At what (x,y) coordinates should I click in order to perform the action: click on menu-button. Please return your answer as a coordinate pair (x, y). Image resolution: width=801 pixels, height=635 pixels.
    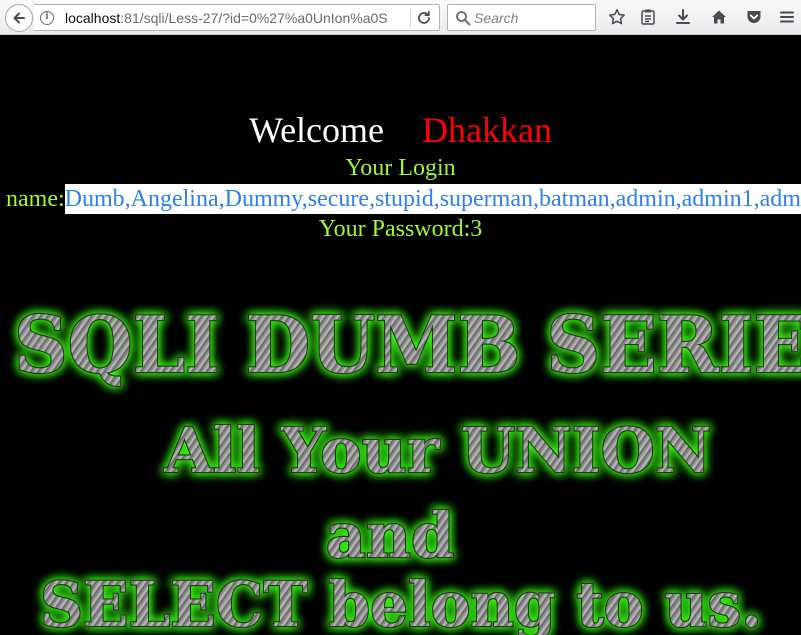
    Looking at the image, I should click on (787, 17).